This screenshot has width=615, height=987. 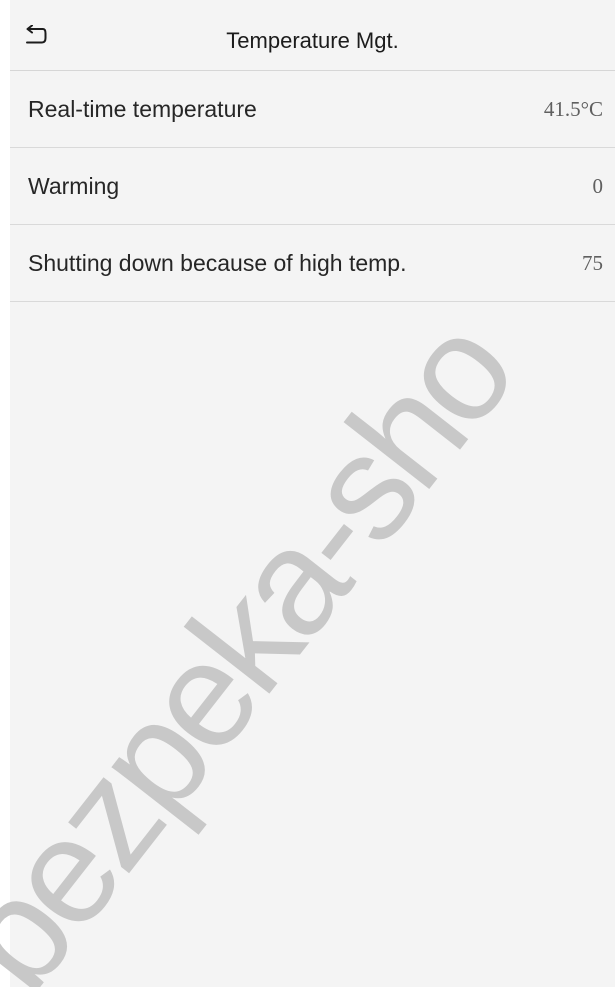 What do you see at coordinates (217, 262) in the screenshot?
I see `setting-label: Shutting down because of high temp.` at bounding box center [217, 262].